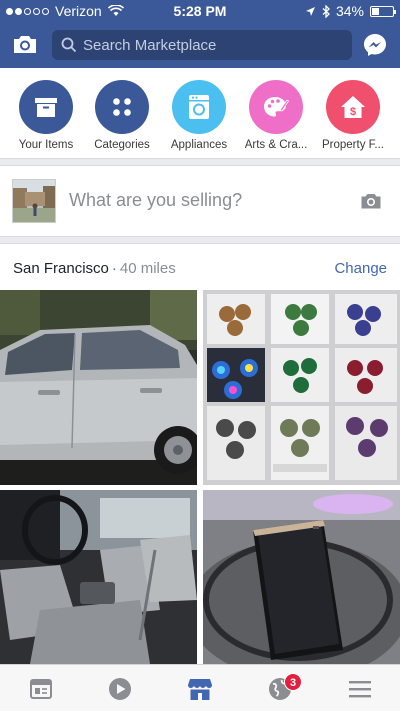  Describe the element at coordinates (120, 689) in the screenshot. I see `video-icon` at that location.